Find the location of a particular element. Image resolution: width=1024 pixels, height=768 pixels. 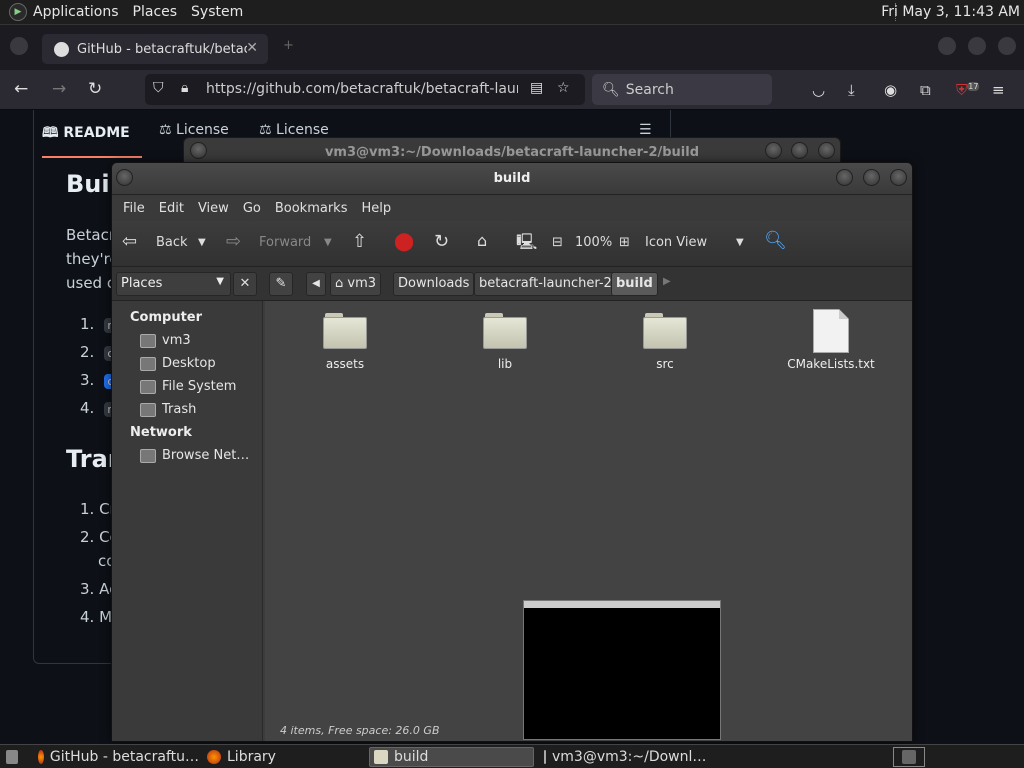

readme-tab: 🕮︎ README is located at coordinates (86, 134).